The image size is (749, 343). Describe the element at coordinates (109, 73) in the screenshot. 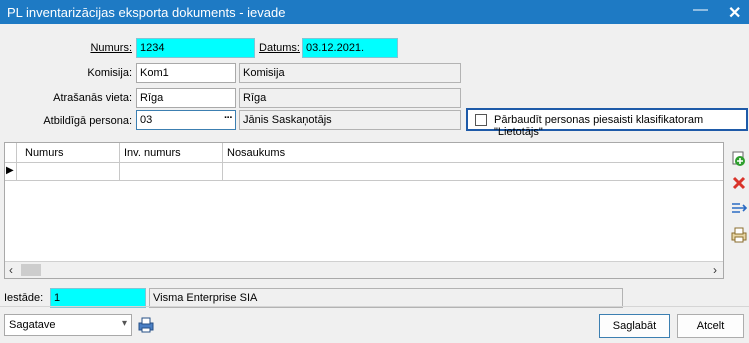

I see `komisija-label: Komisija:` at that location.